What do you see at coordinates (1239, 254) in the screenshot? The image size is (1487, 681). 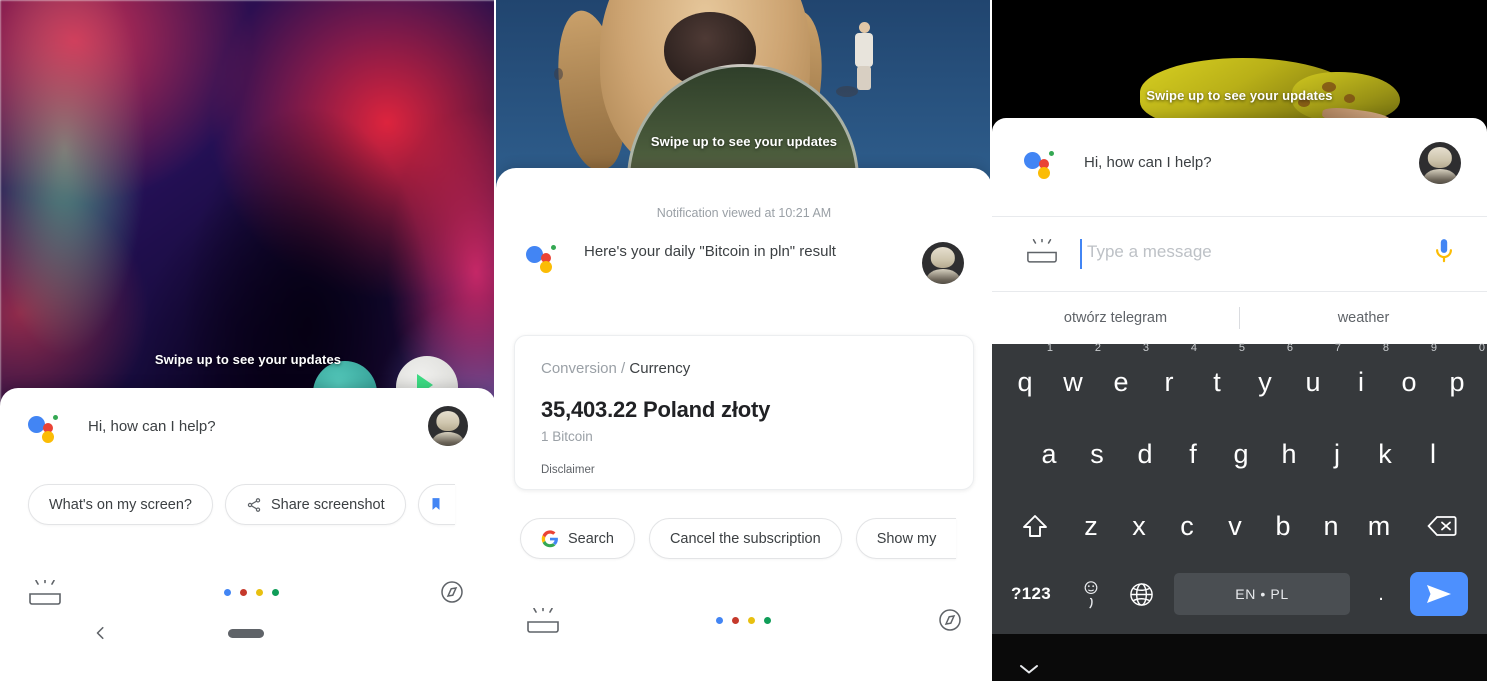 I see `message-input-row: Type a message` at bounding box center [1239, 254].